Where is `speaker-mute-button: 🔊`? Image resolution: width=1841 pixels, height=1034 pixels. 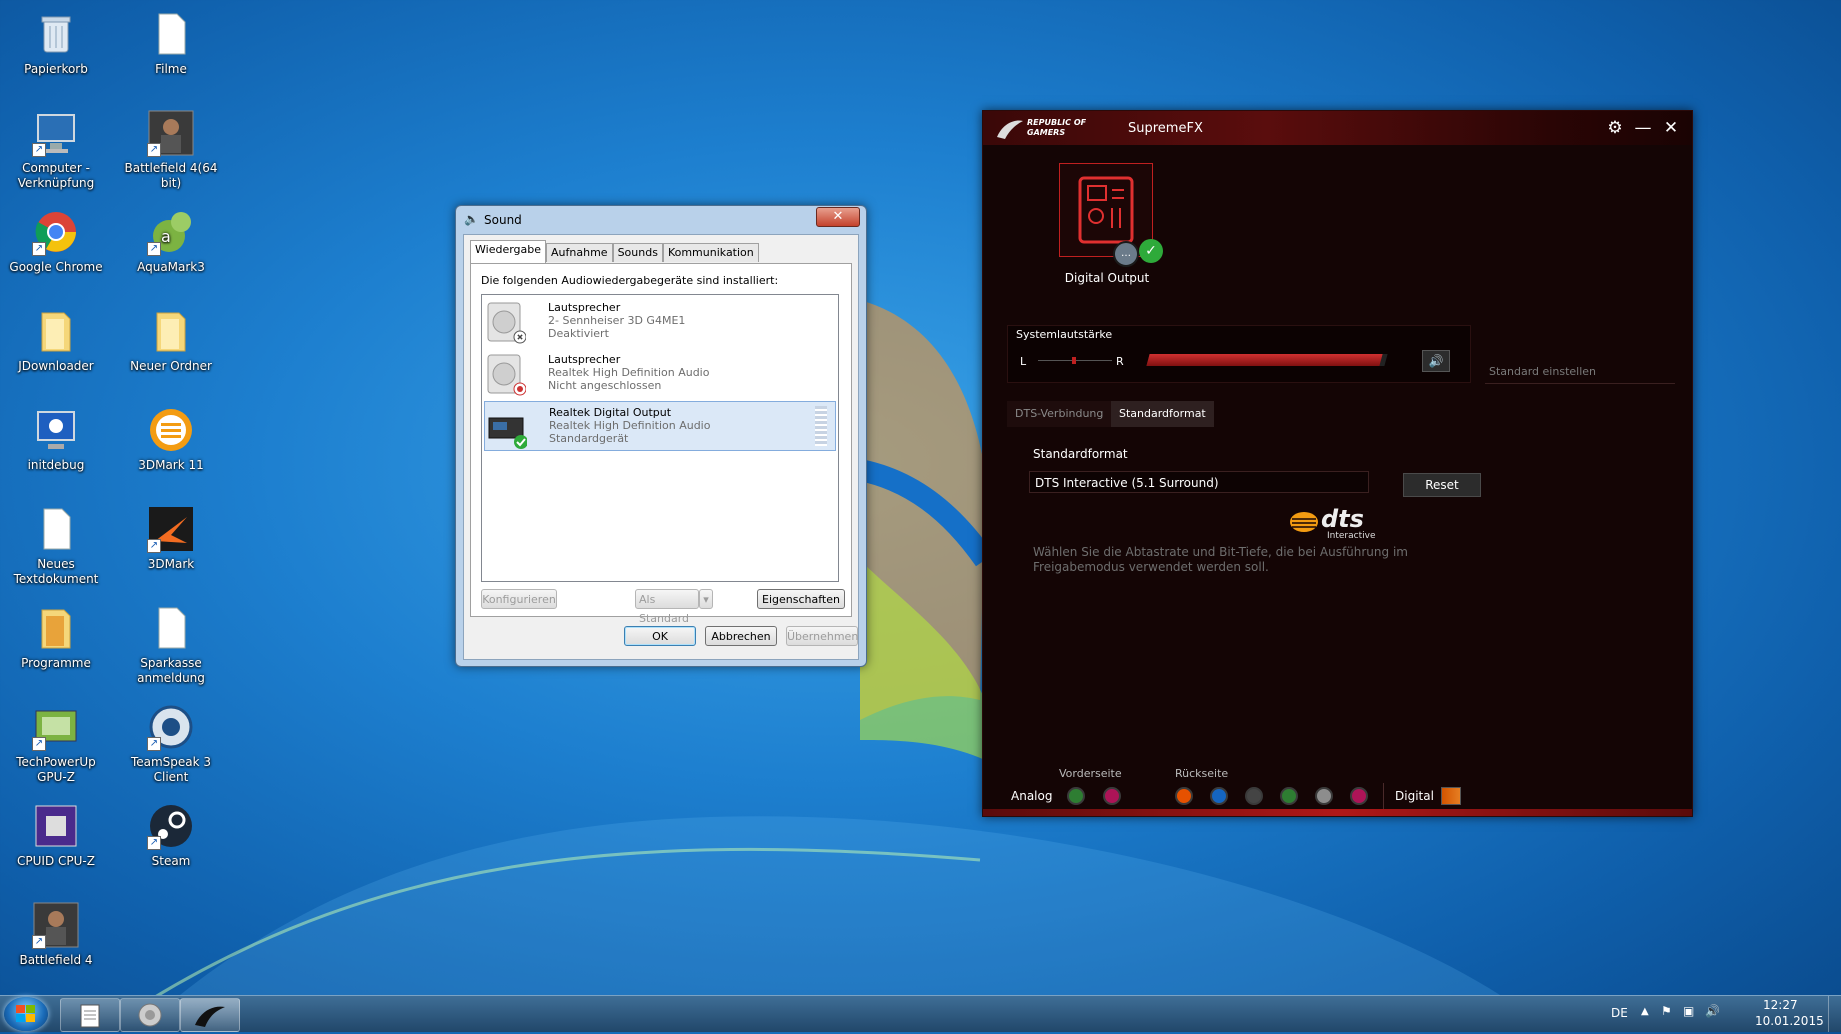 speaker-mute-button: 🔊 is located at coordinates (1436, 361).